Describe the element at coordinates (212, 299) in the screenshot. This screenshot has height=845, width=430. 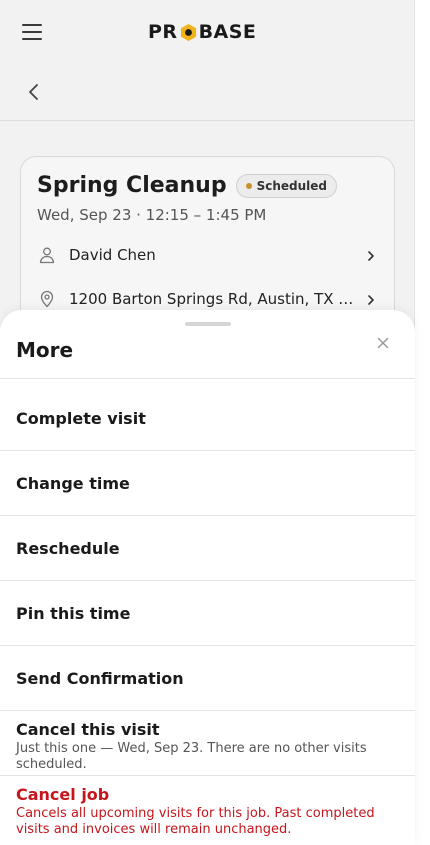
I see `job-address: 1200 Barton Springs Rd, Austin, TX 78704` at that location.